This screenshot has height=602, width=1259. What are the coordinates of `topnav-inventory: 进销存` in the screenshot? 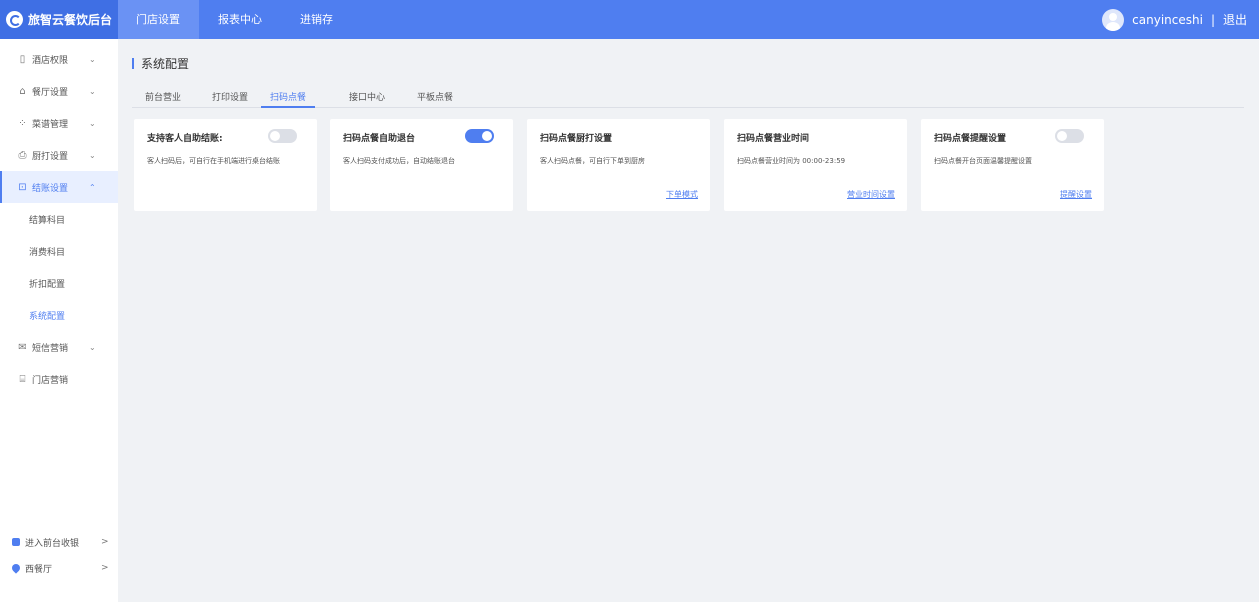 It's located at (316, 19).